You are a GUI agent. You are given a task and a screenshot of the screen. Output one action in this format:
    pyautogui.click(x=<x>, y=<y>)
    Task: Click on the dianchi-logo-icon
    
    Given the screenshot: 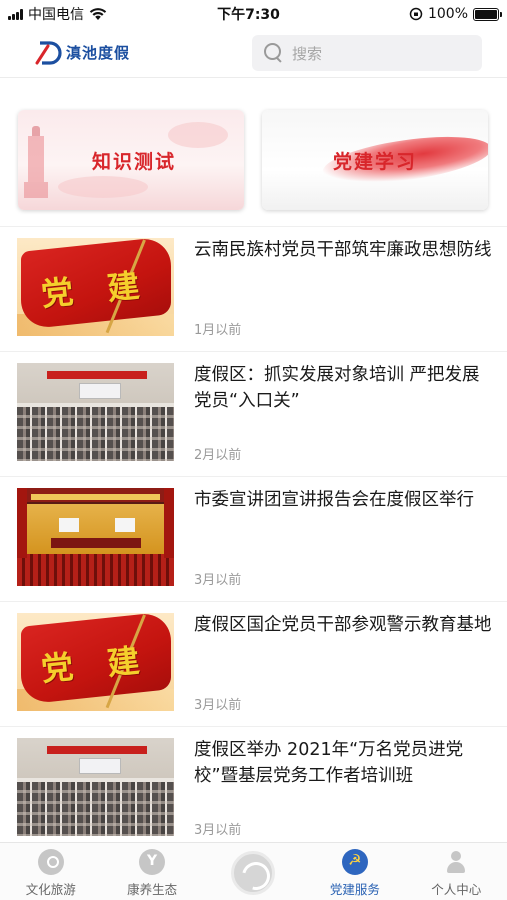 What is the action you would take?
    pyautogui.click(x=48, y=52)
    